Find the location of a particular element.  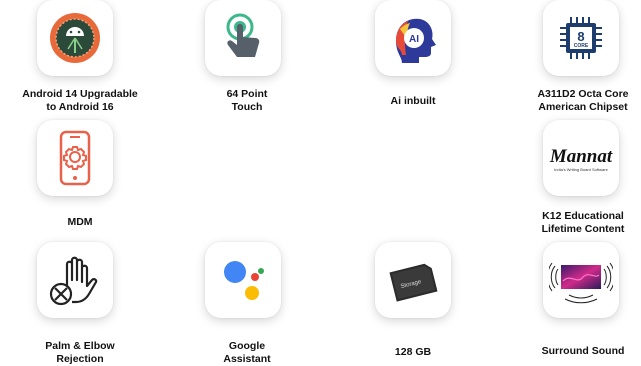

feature-label: Android 14 Upgradable to Android 16 is located at coordinates (80, 100).